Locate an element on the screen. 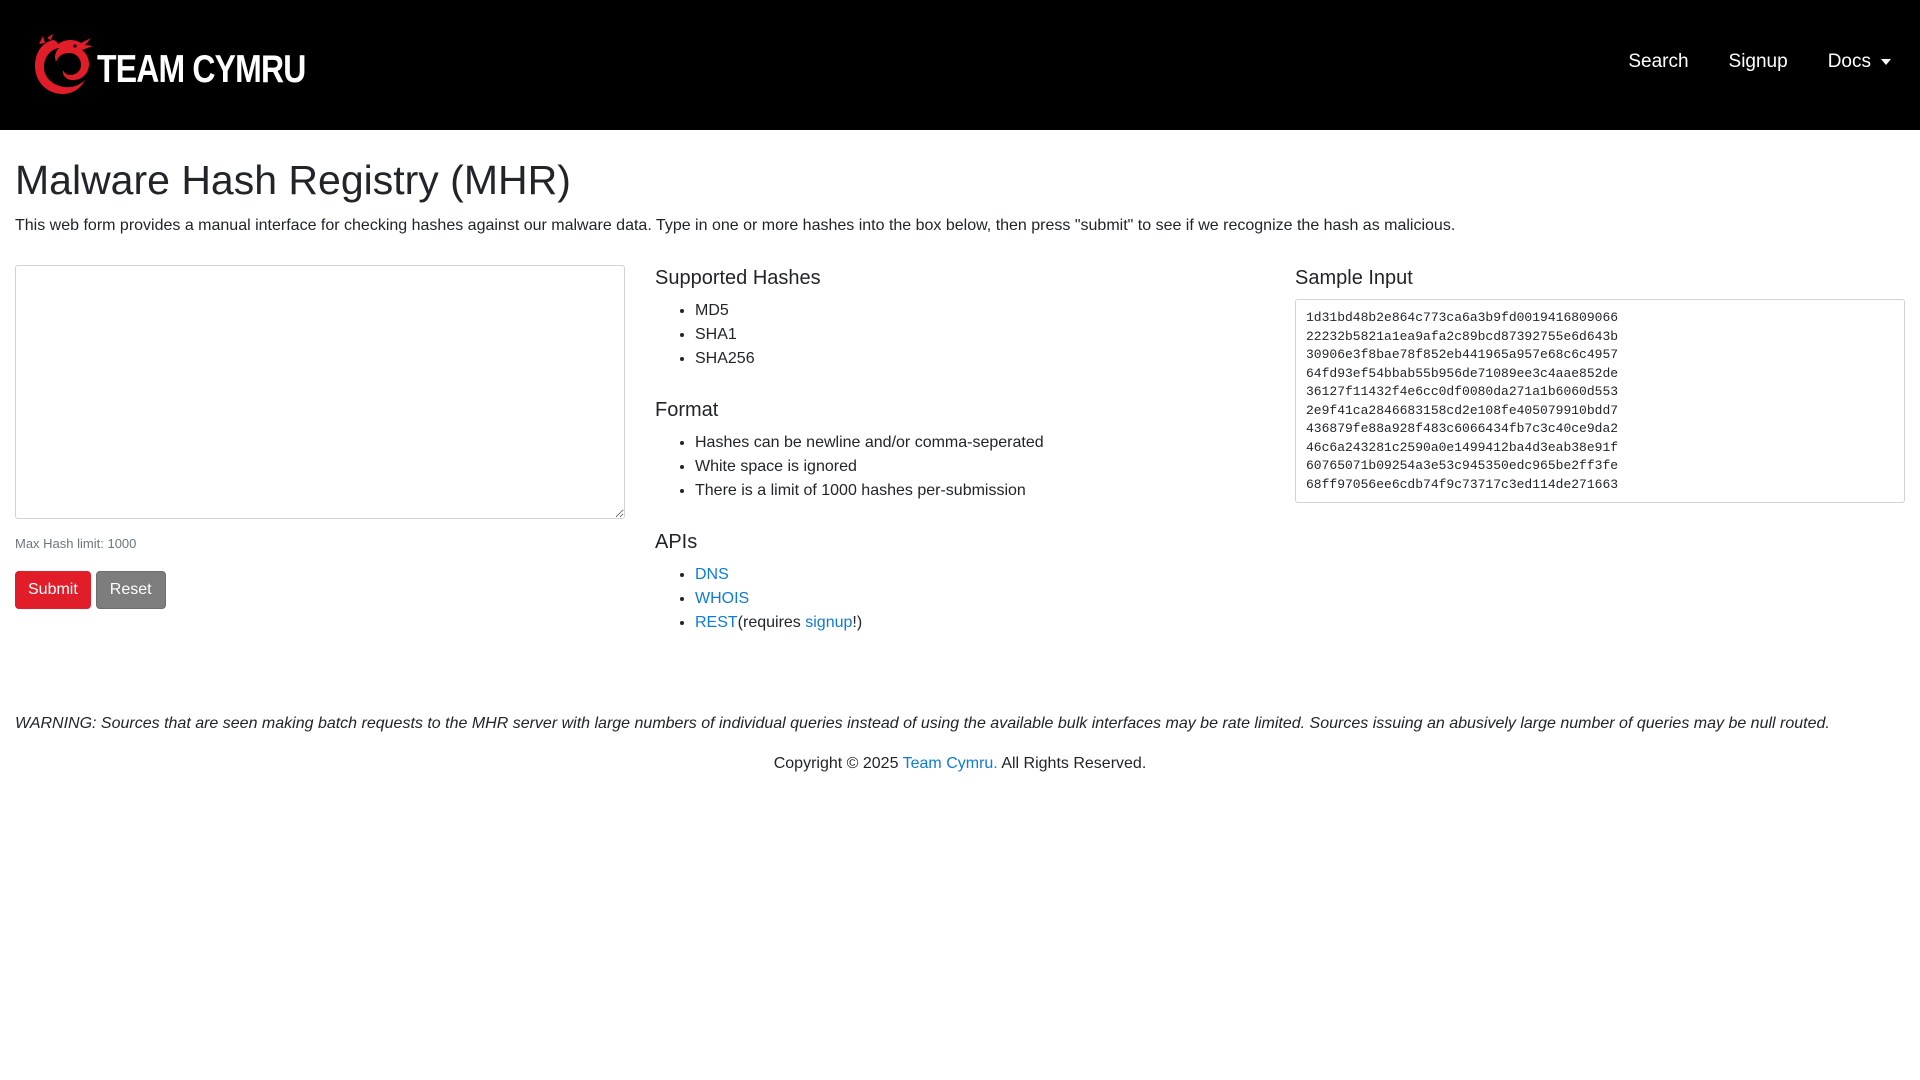 The width and height of the screenshot is (1920, 1080). list-item: DNS is located at coordinates (980, 575).